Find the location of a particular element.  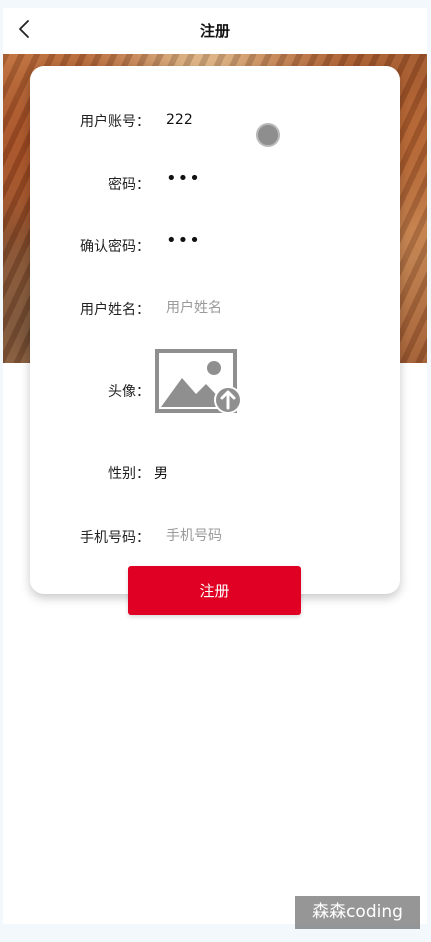

password-label: 密码： is located at coordinates (129, 185).